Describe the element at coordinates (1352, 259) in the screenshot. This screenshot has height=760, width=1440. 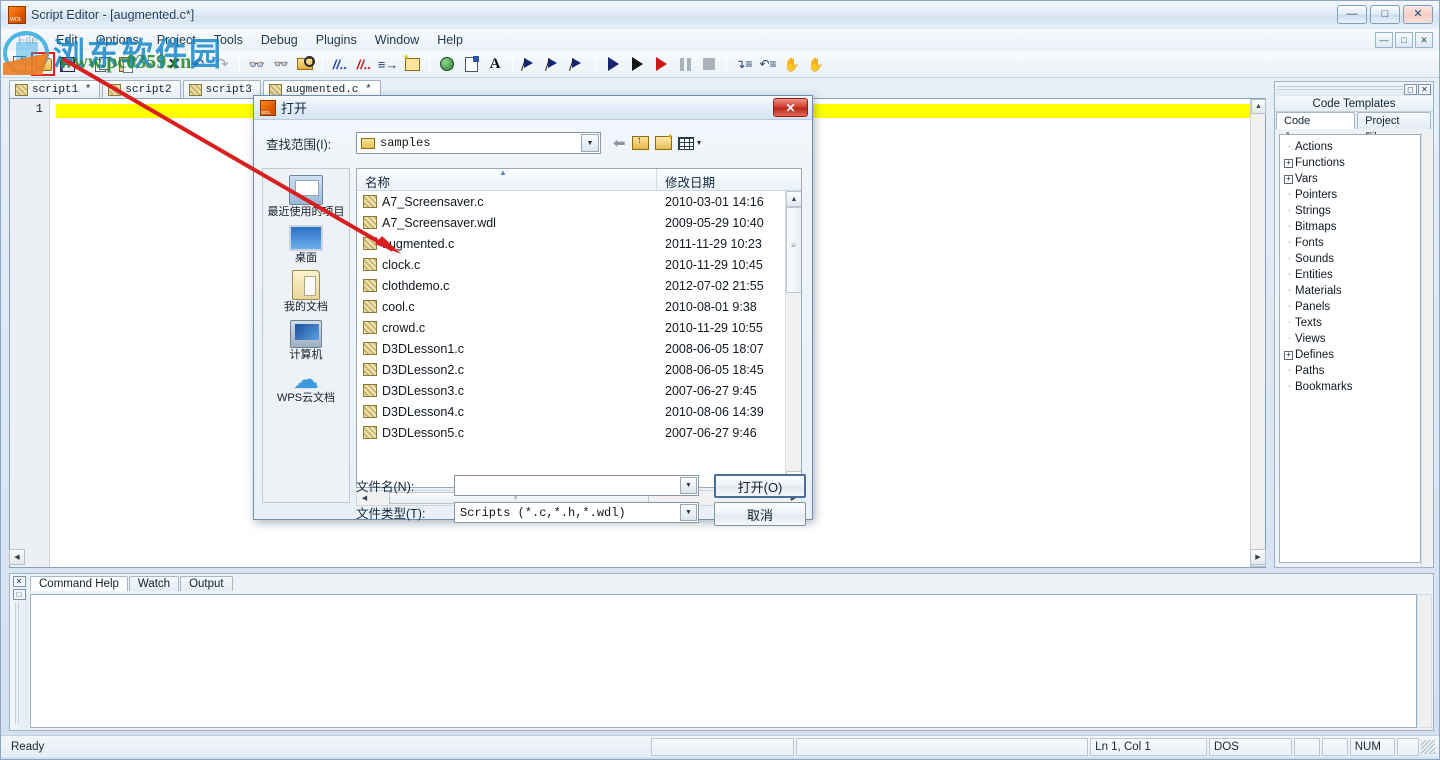
I see `tree-item-sounds: ‧ Sounds` at that location.